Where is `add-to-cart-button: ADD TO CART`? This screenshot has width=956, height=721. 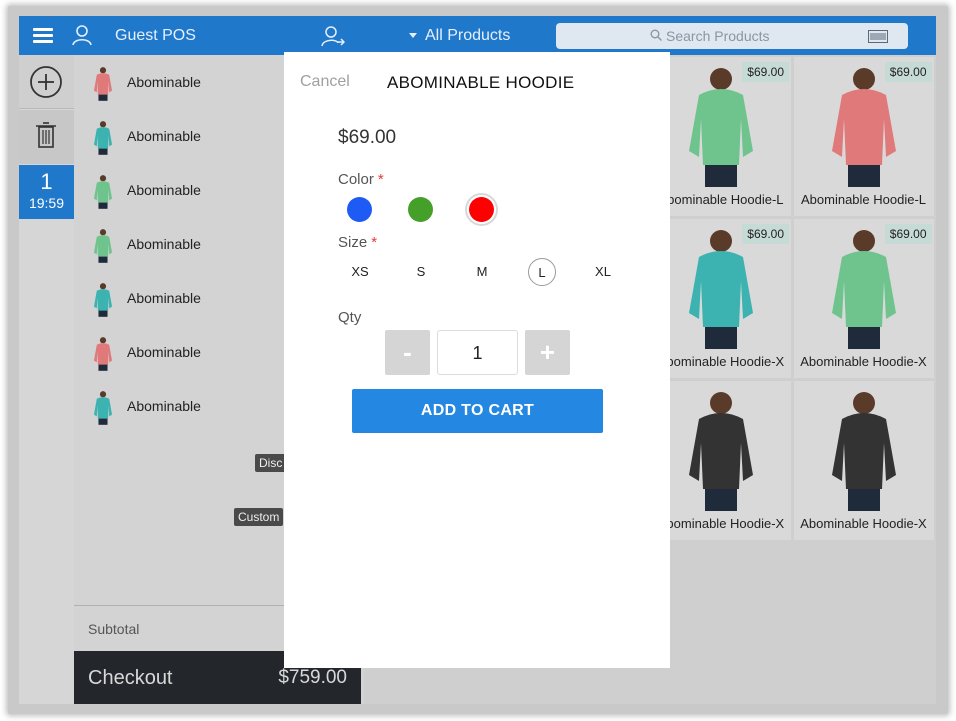 add-to-cart-button: ADD TO CART is located at coordinates (477, 411).